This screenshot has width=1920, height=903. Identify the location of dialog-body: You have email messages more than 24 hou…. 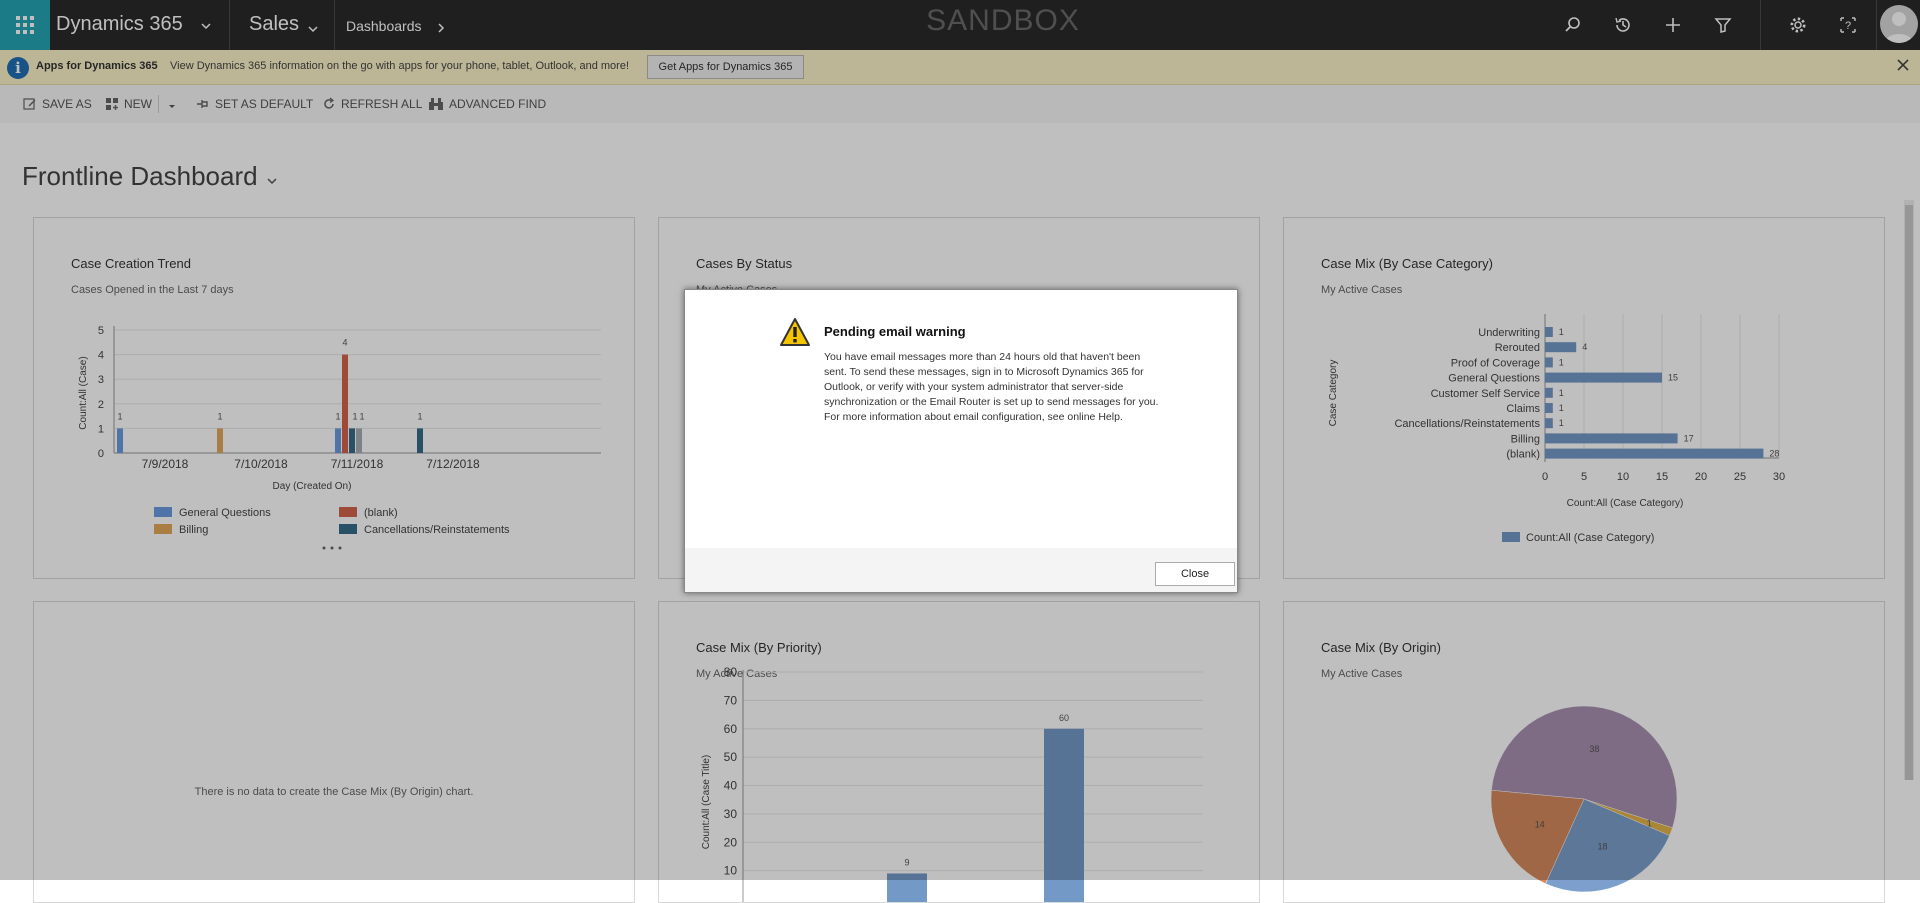
(991, 387).